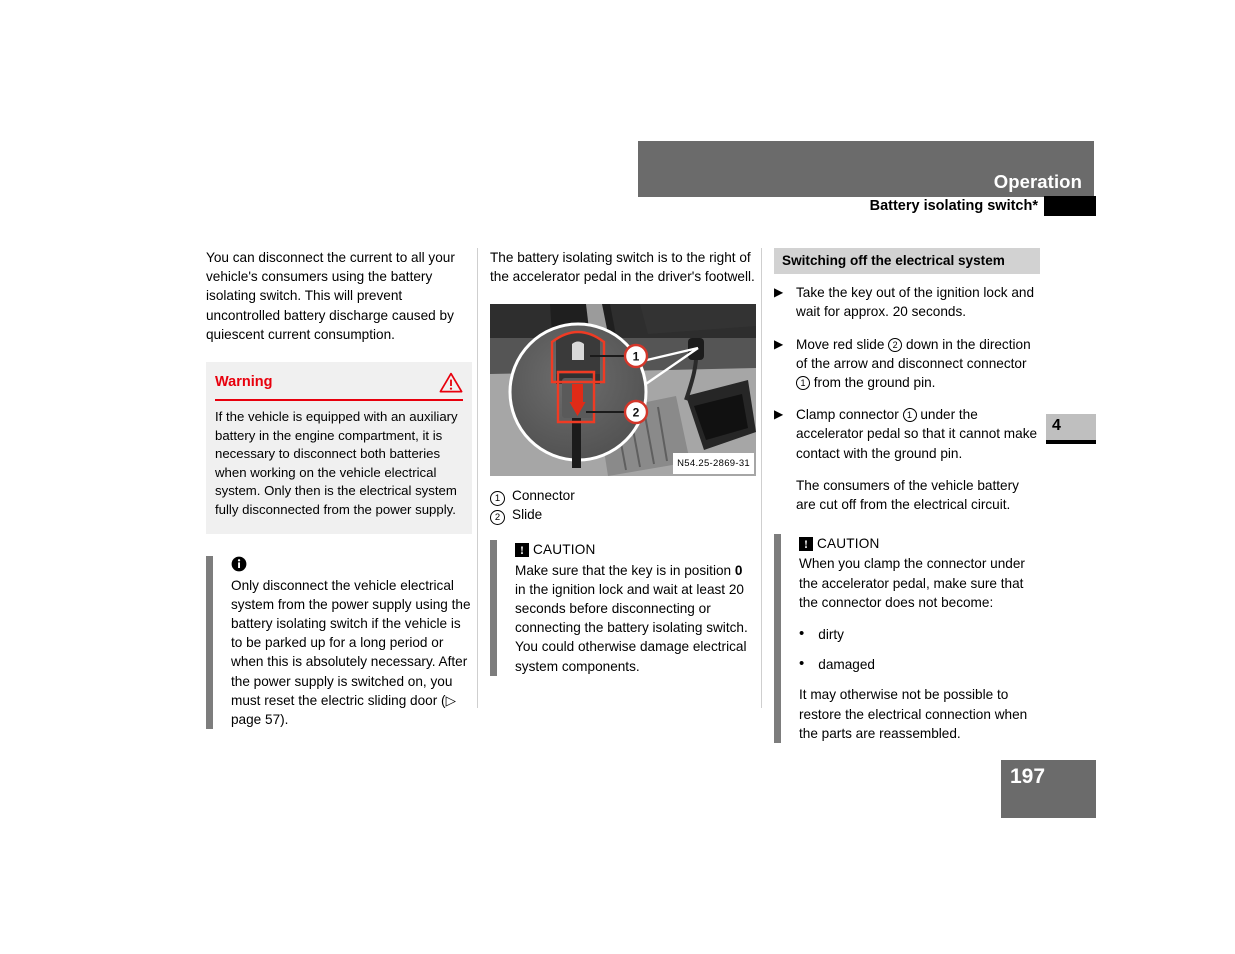 This screenshot has height=954, width=1235. Describe the element at coordinates (339, 385) in the screenshot. I see `warning-header: Warning` at that location.